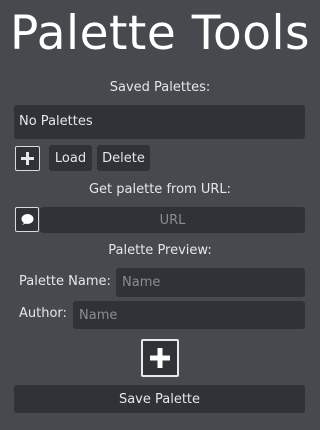 The height and width of the screenshot is (430, 320). Describe the element at coordinates (159, 189) in the screenshot. I see `url-section-label: Get palette from URL:` at that location.